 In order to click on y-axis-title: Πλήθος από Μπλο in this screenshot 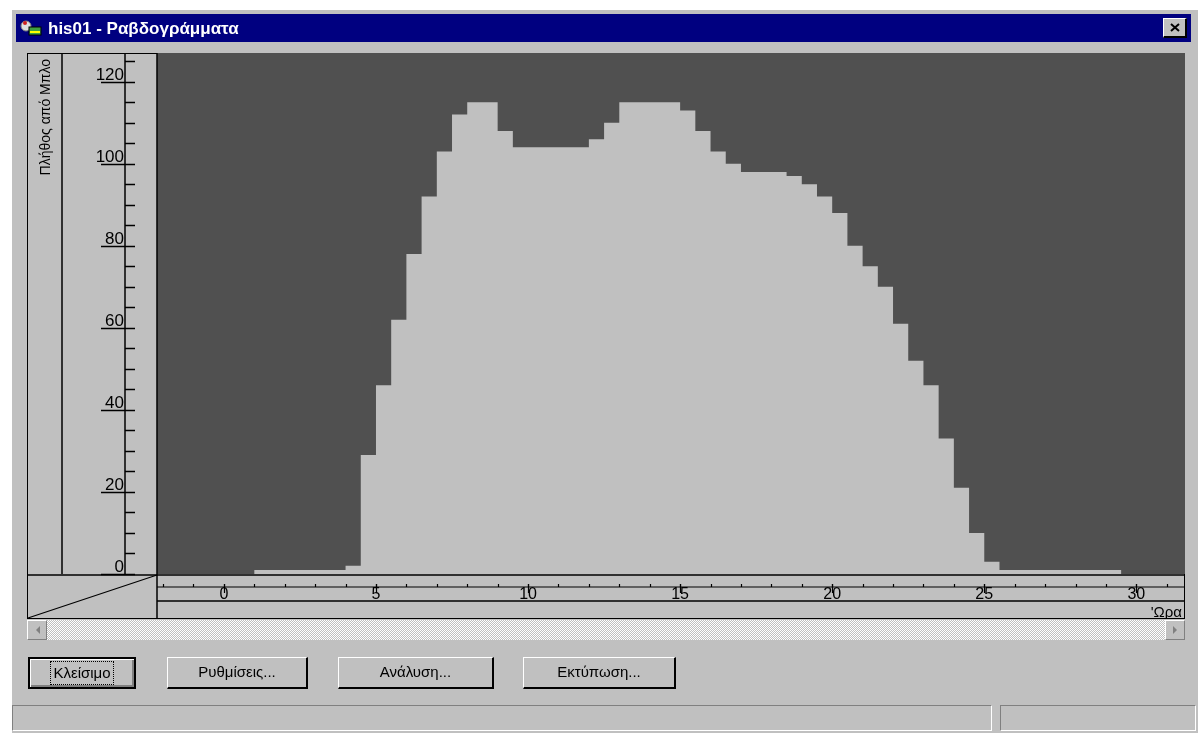, I will do `click(45, 117)`.